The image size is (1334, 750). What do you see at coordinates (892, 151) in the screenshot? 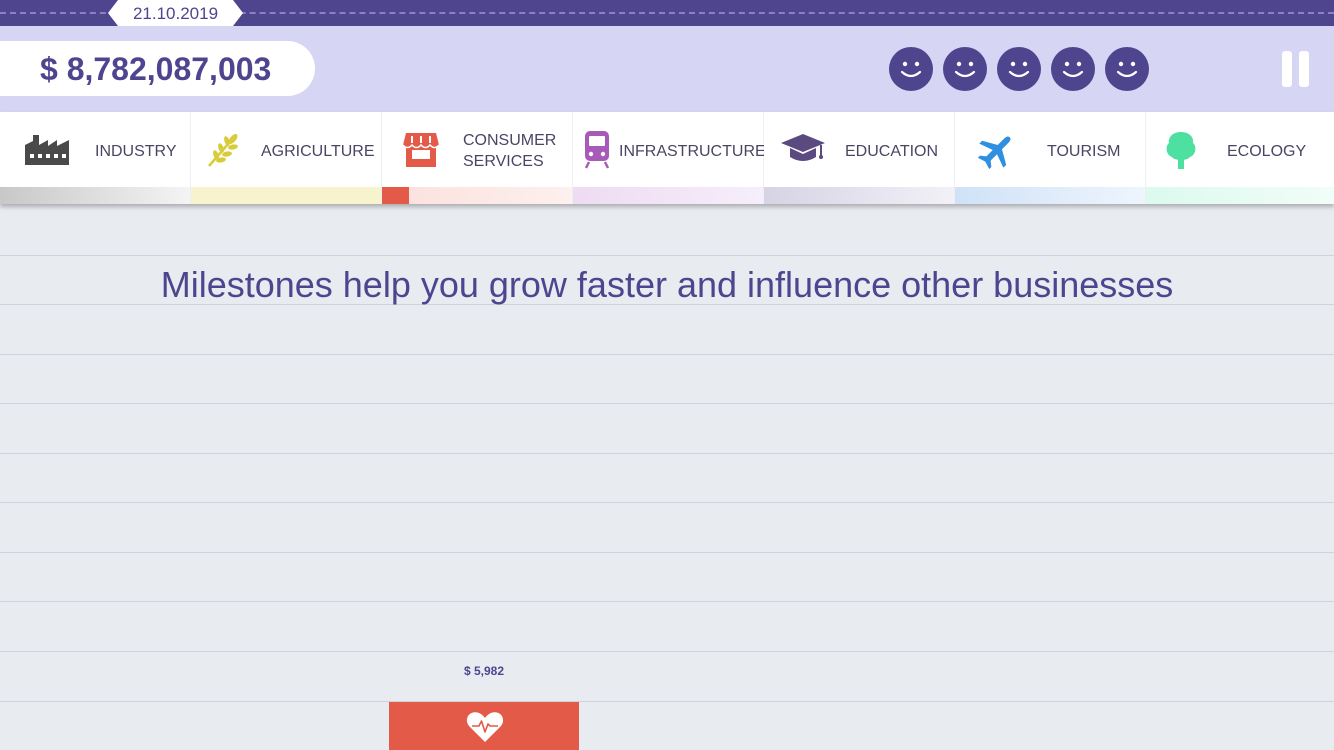
I see `tab-label-education: EDUCATION` at bounding box center [892, 151].